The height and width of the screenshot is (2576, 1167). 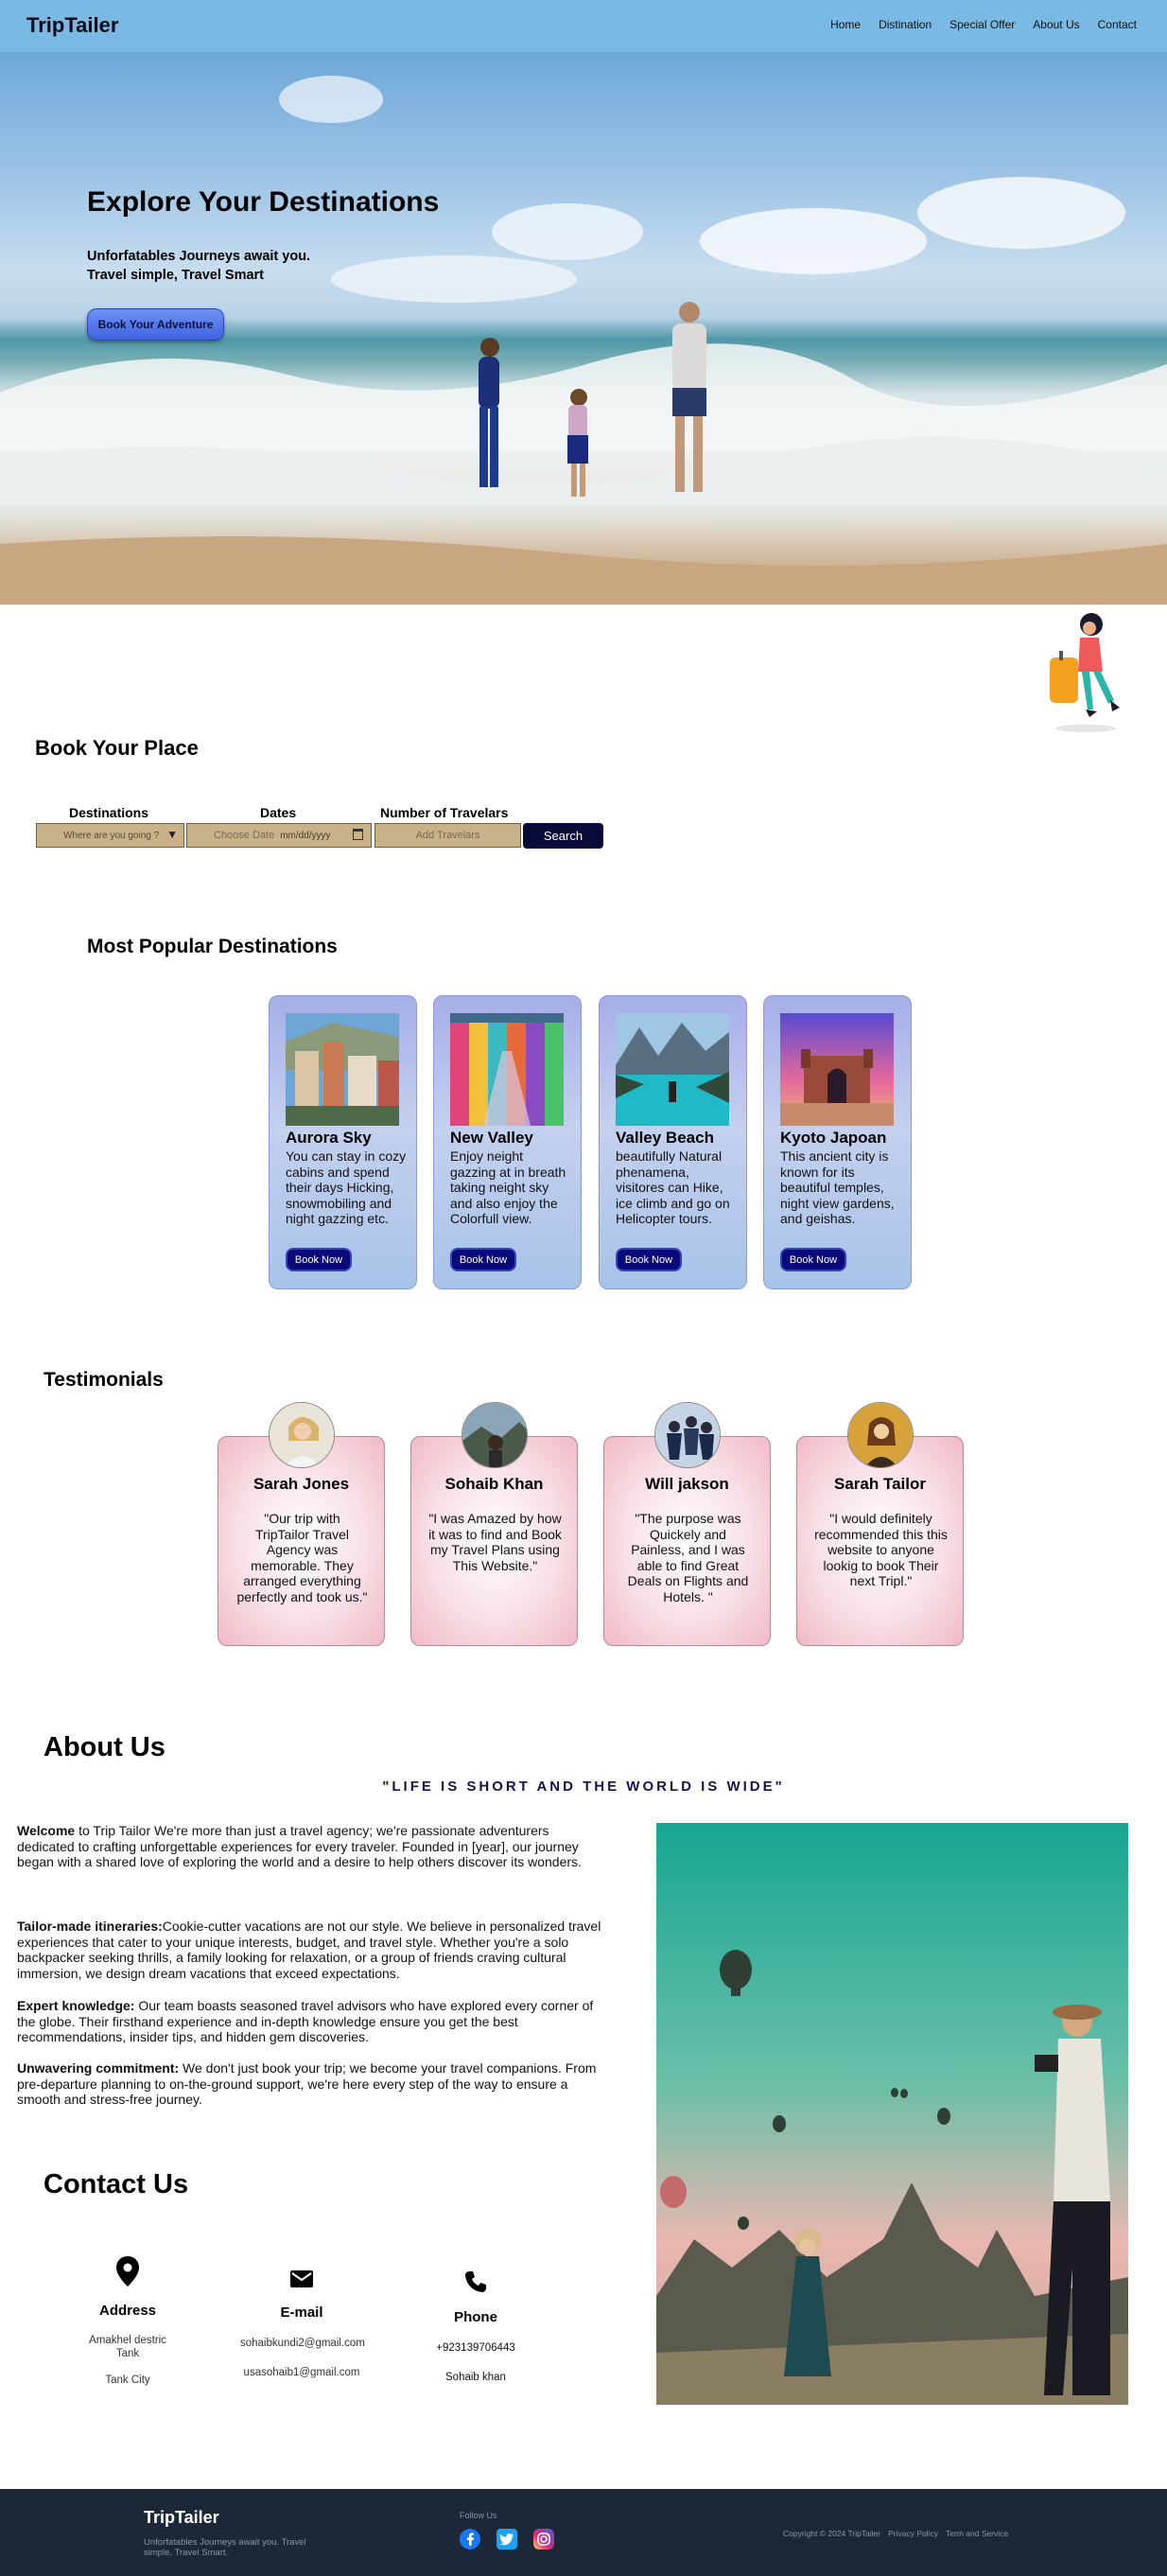 I want to click on destinations-label: Destinations, so click(x=109, y=813).